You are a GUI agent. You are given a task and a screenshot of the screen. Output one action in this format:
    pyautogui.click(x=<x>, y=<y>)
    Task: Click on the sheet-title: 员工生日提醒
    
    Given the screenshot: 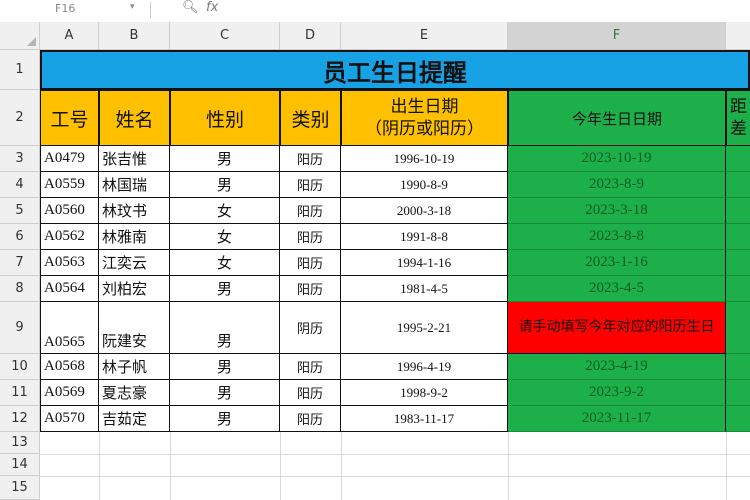 What is the action you would take?
    pyautogui.click(x=395, y=70)
    